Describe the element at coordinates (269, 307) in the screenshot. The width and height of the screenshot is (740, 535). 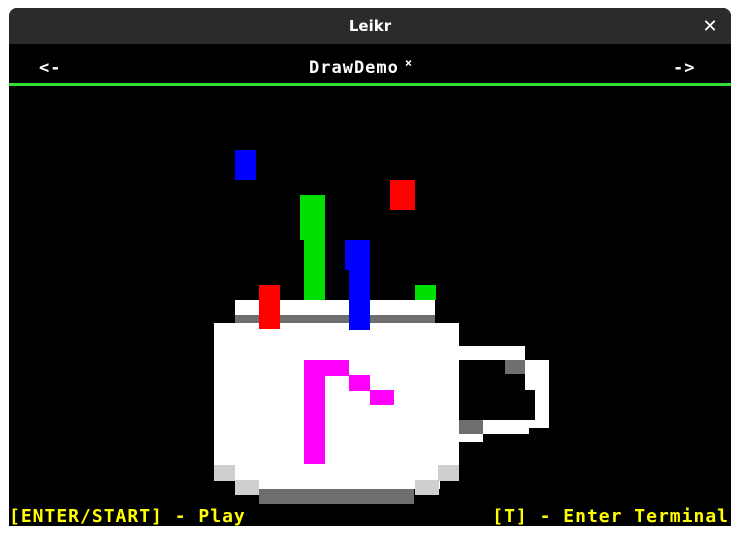
I see `steam-red-stick` at that location.